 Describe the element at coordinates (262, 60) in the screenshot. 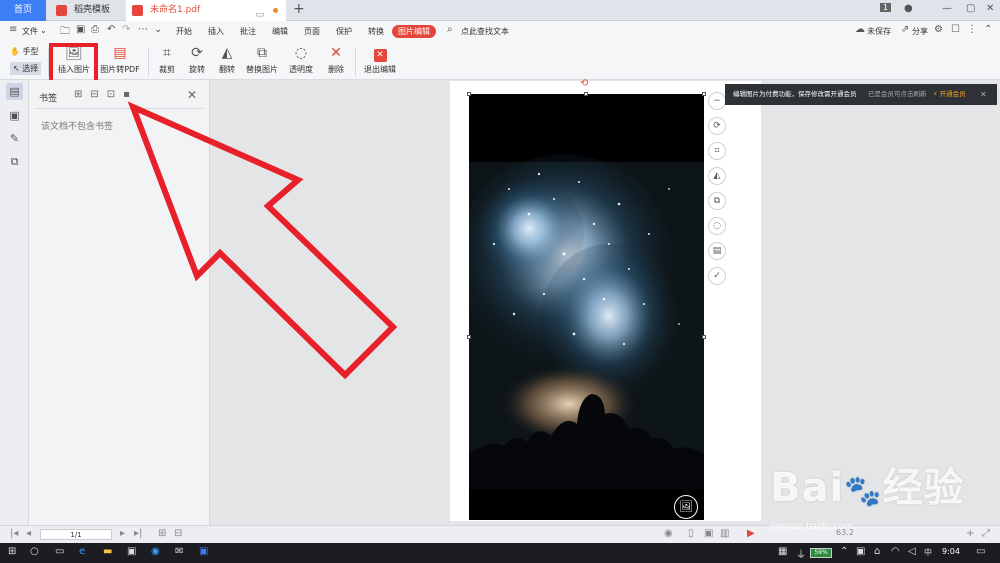

I see `replace-image-button: ⧉ 替换图片` at that location.